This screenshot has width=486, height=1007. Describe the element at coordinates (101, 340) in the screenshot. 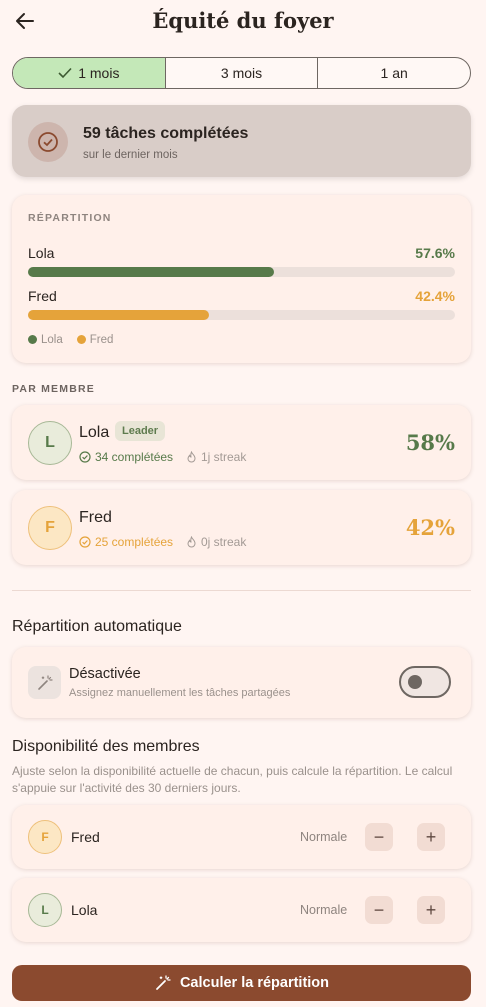

I see `legend-label: Fred` at that location.